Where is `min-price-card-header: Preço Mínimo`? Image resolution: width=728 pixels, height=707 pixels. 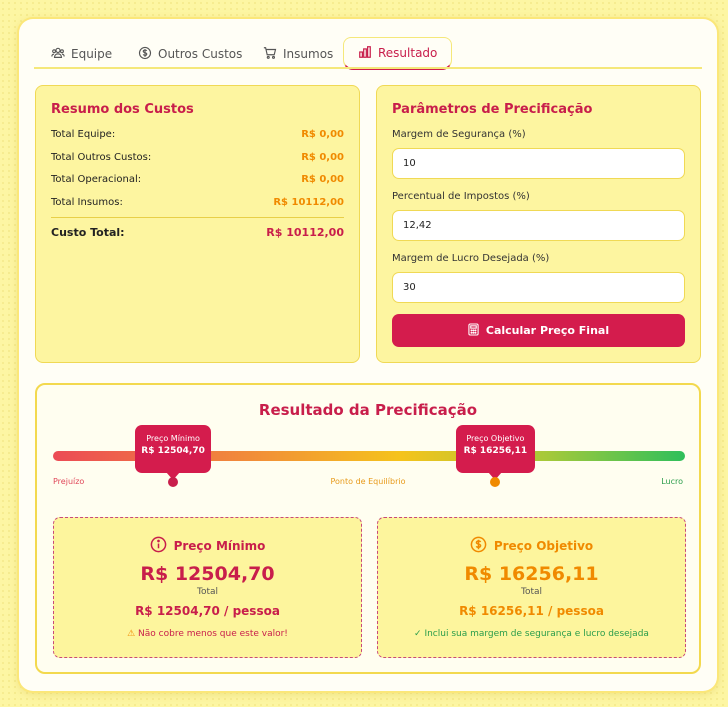 min-price-card-header: Preço Mínimo is located at coordinates (207, 546).